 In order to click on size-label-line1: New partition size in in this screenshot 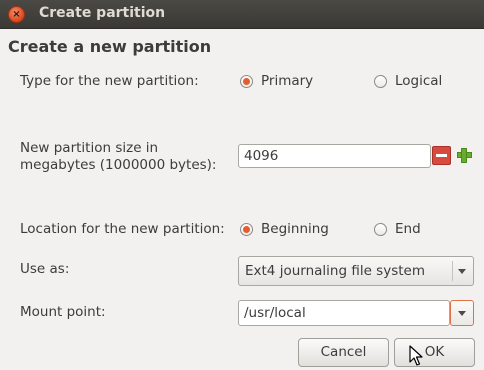, I will do `click(89, 148)`.